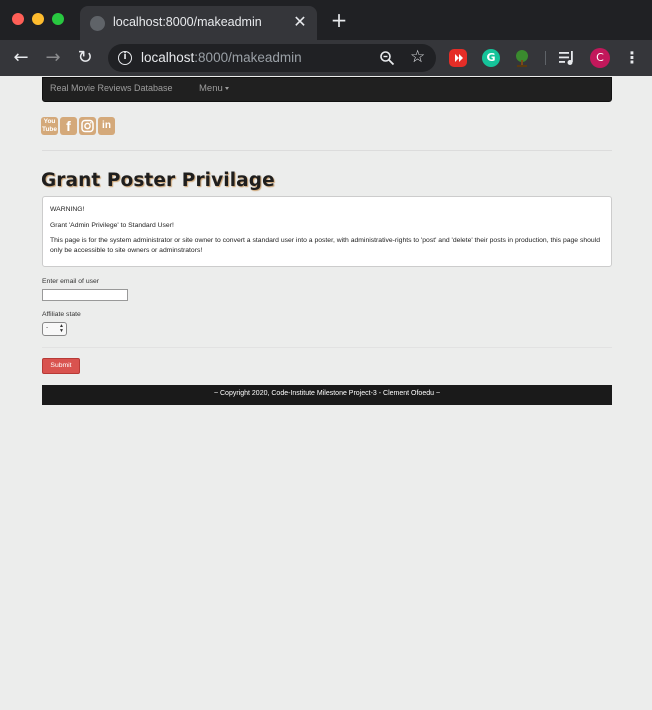  I want to click on forward-icon: →, so click(53, 58).